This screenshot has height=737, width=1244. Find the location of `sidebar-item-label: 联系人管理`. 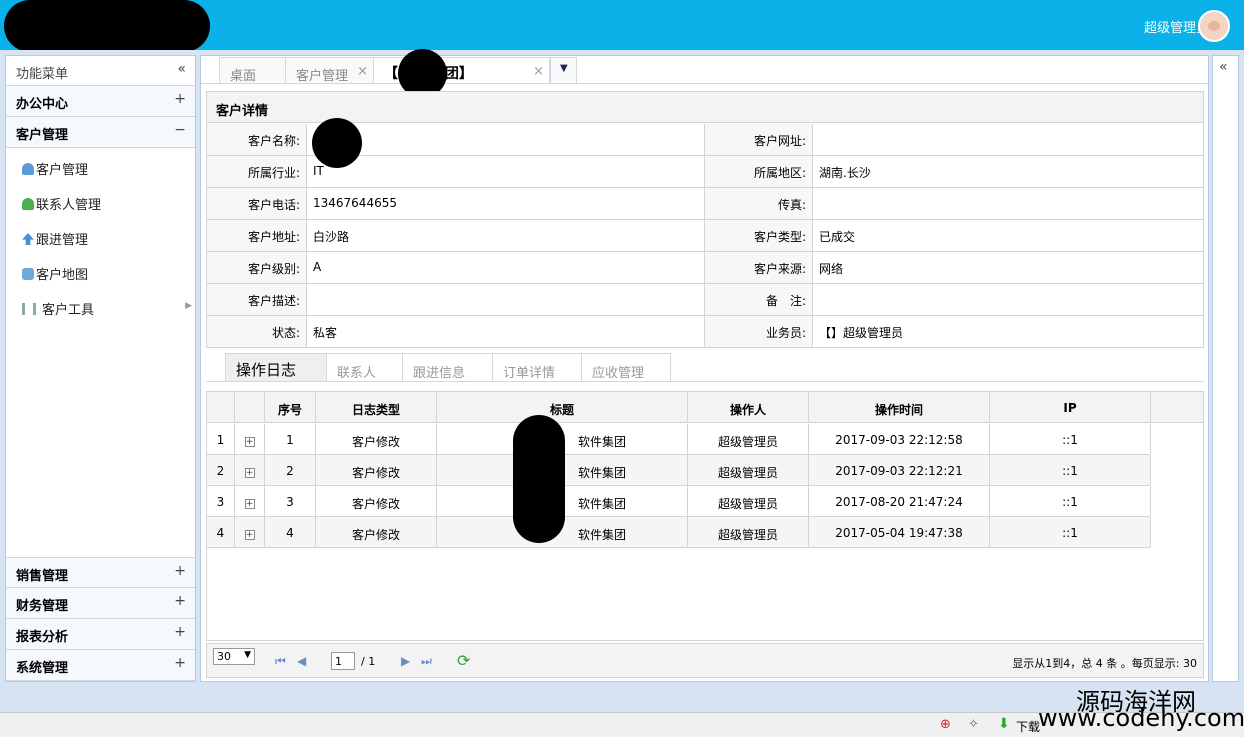

sidebar-item-label: 联系人管理 is located at coordinates (69, 205).